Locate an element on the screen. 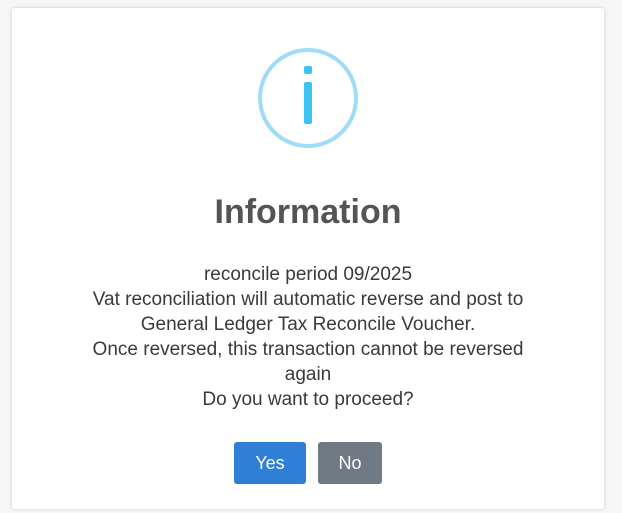  message-line: again is located at coordinates (308, 374).